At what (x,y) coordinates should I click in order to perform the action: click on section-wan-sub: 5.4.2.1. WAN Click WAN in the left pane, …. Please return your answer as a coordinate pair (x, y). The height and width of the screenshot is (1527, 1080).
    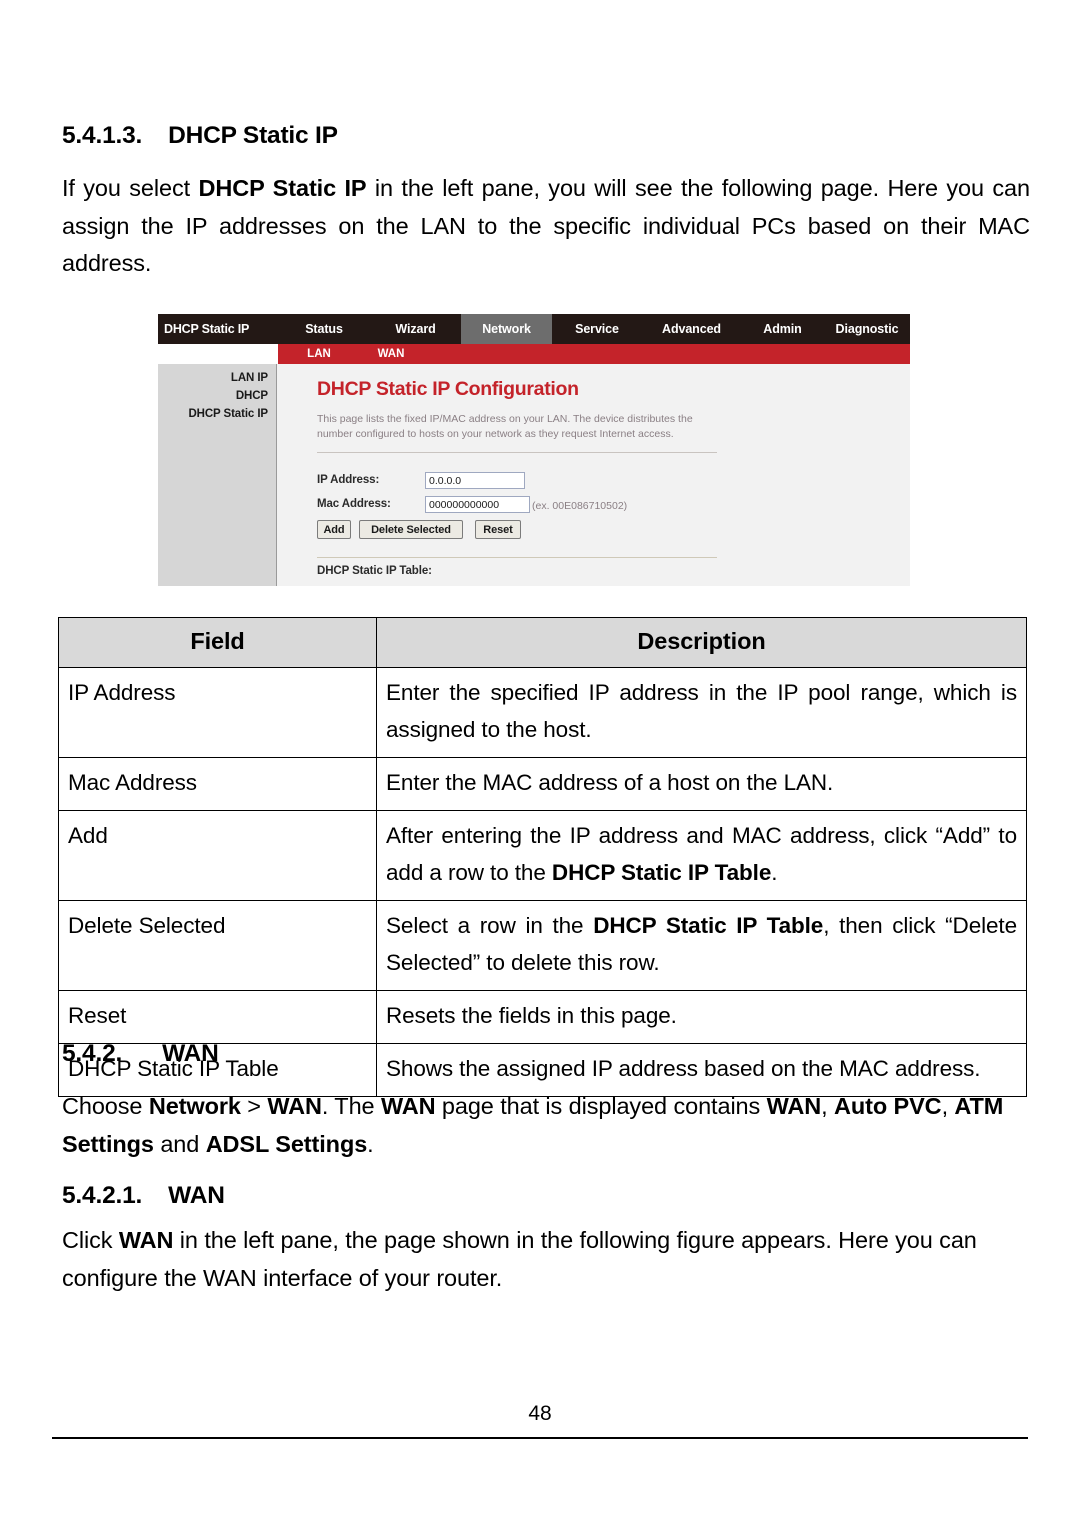
    Looking at the image, I should click on (546, 1239).